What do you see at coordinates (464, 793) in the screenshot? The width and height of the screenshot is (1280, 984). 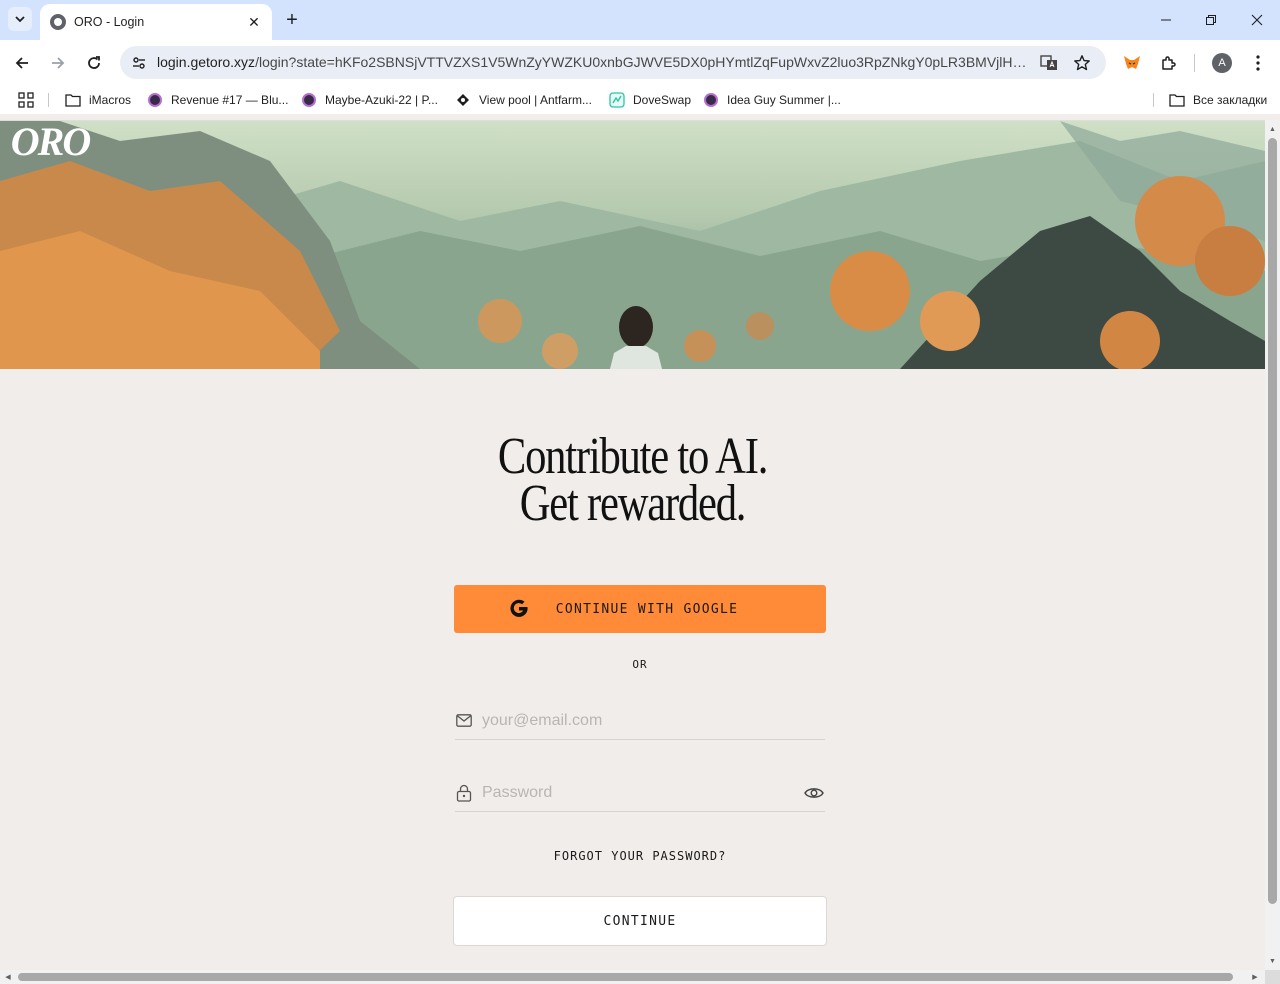 I see `lock-icon` at bounding box center [464, 793].